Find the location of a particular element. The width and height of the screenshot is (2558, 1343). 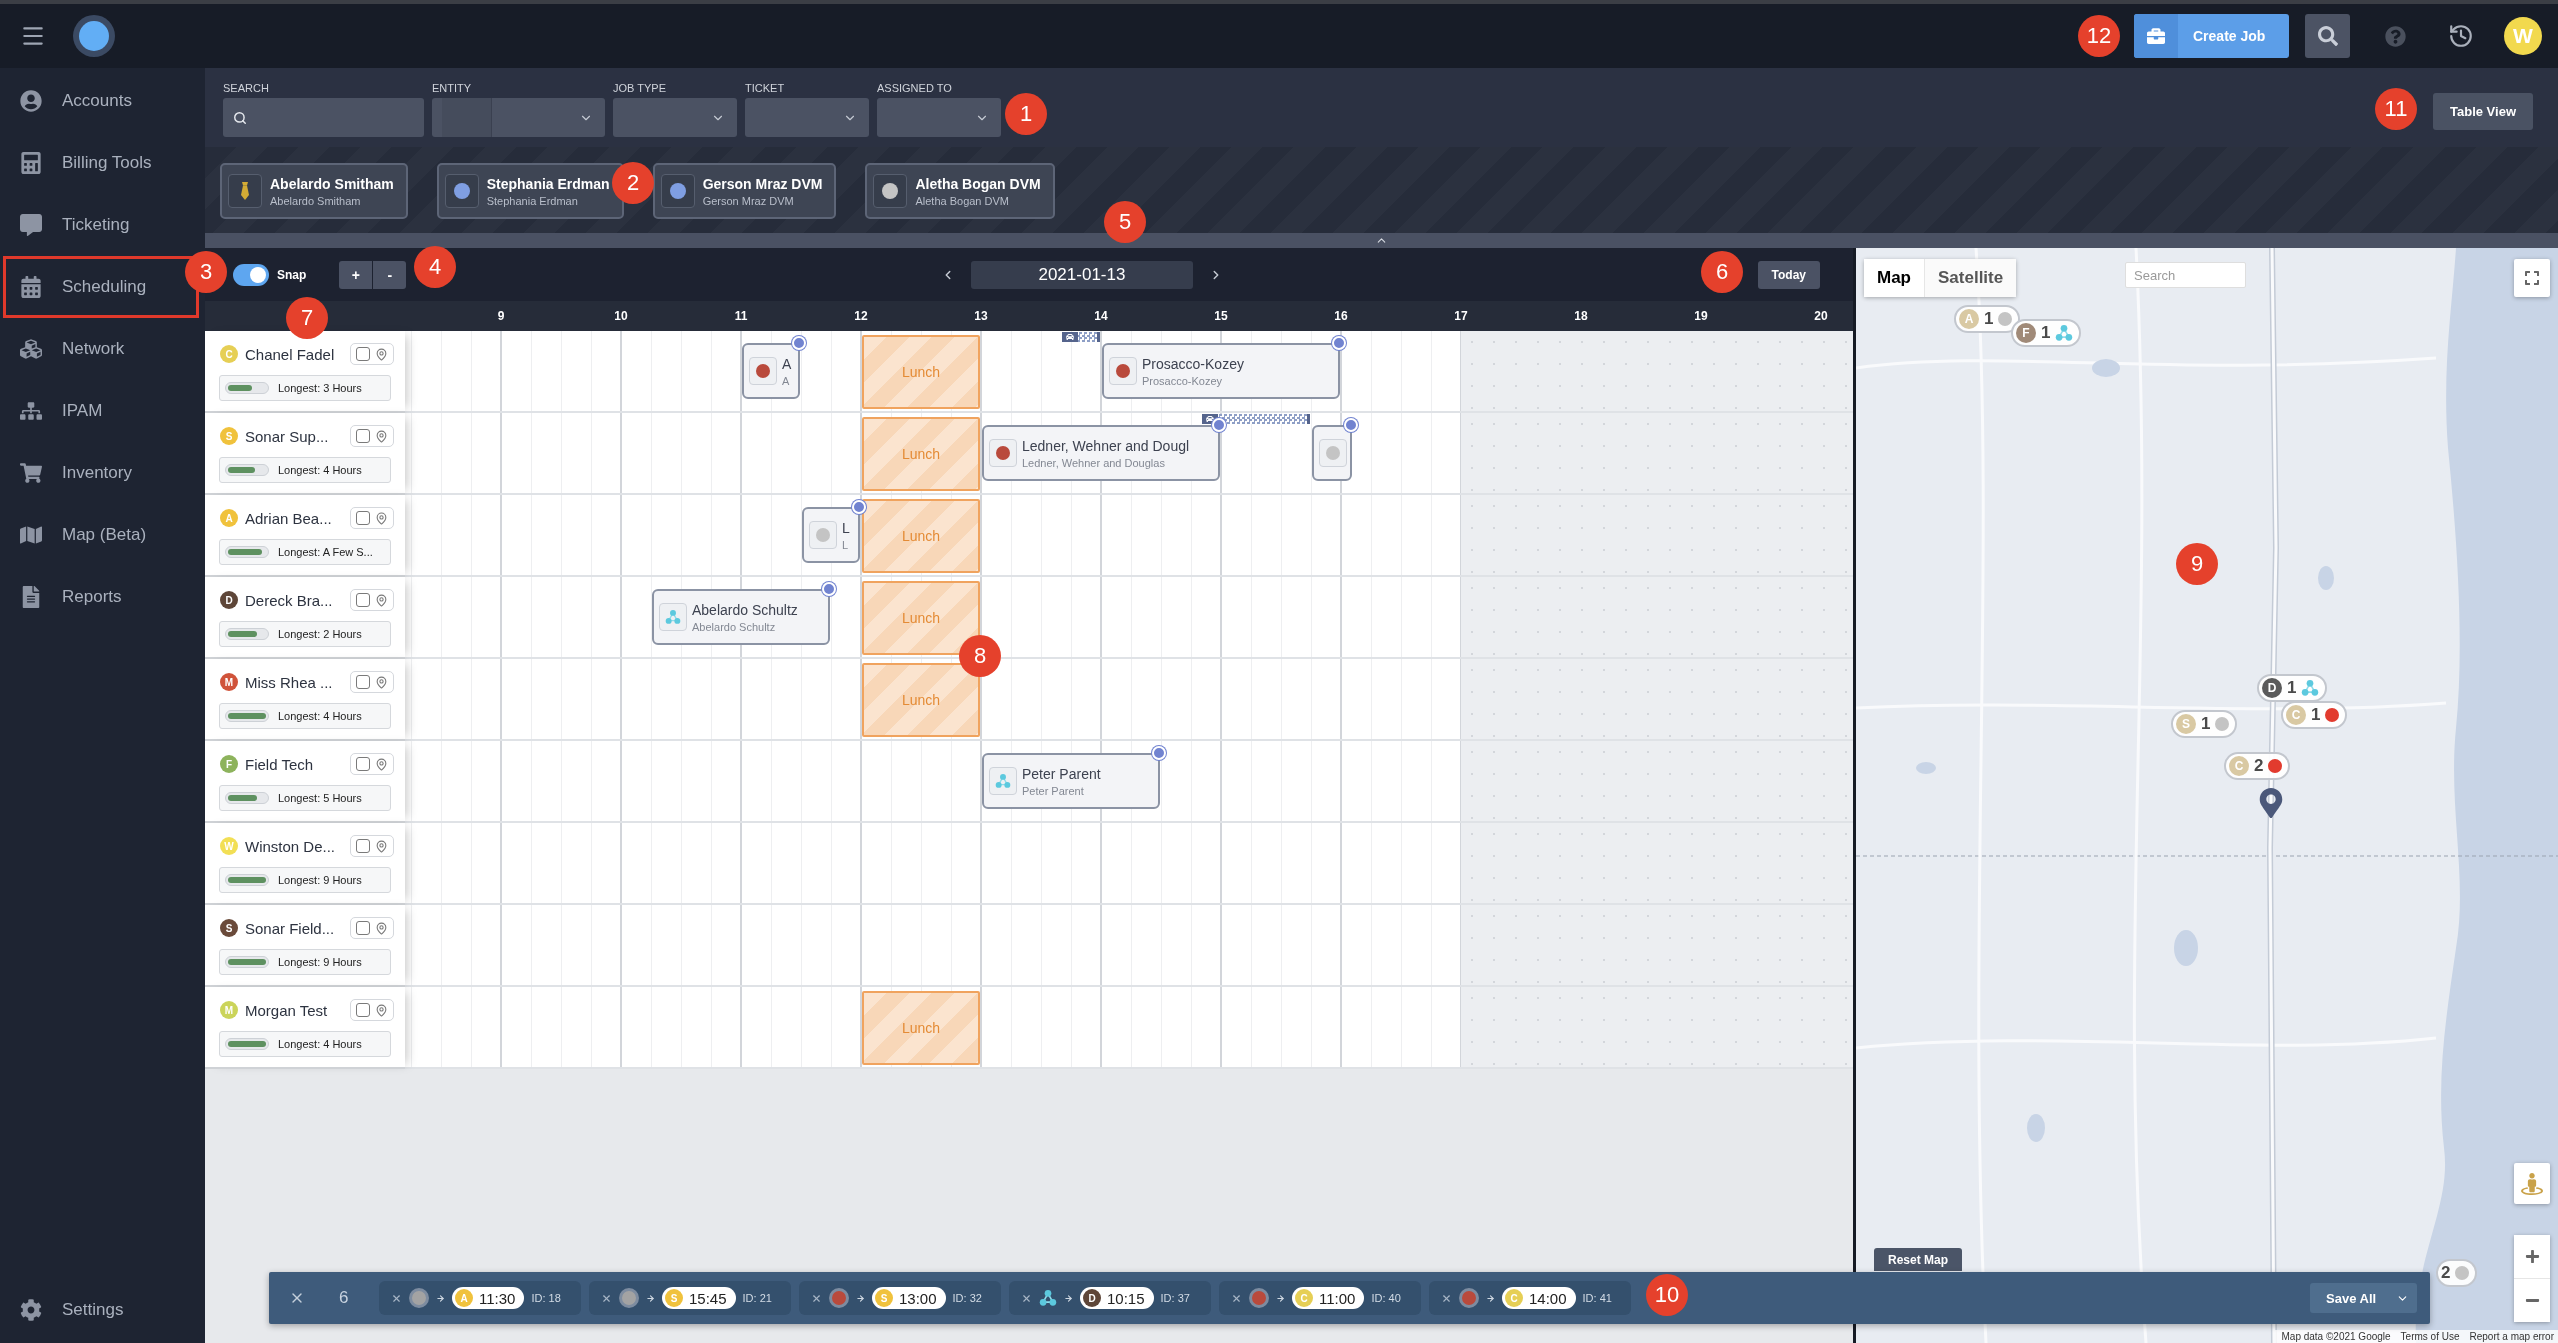

sidebar-item: Inventory is located at coordinates (102, 473).